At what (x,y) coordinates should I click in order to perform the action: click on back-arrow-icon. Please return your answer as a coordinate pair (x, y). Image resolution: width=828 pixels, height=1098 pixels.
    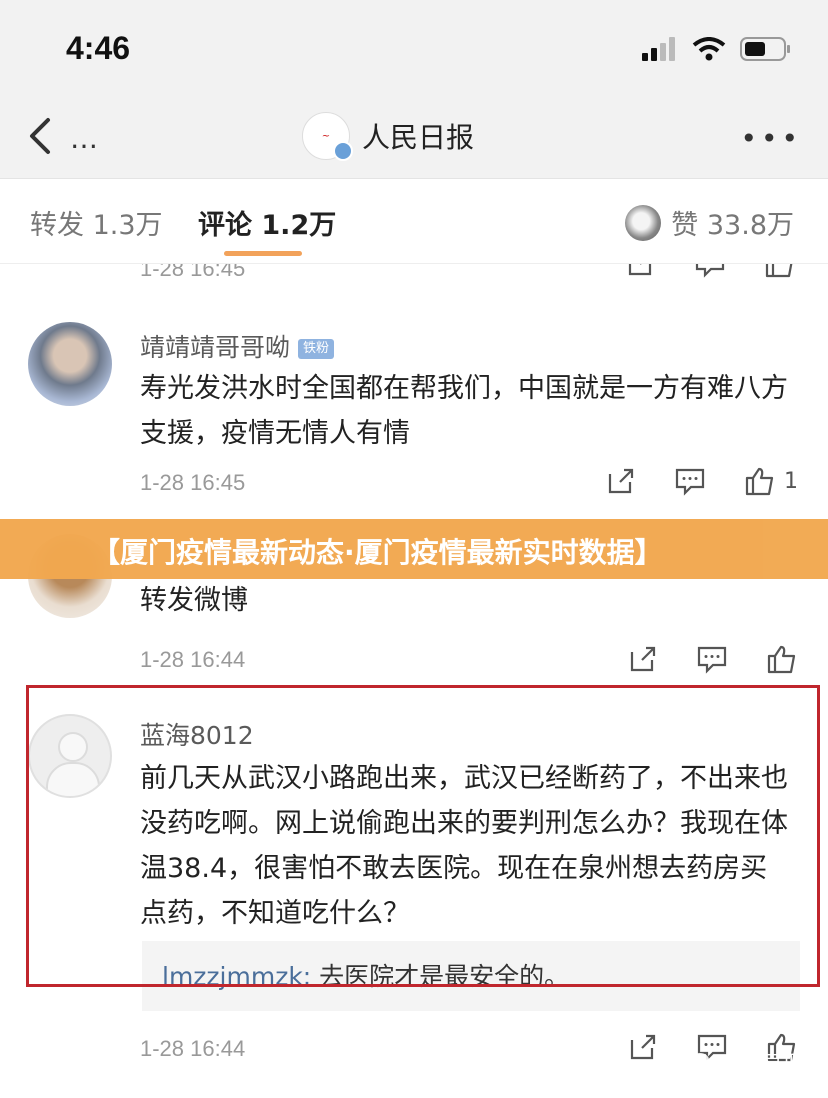
    Looking at the image, I should click on (42, 136).